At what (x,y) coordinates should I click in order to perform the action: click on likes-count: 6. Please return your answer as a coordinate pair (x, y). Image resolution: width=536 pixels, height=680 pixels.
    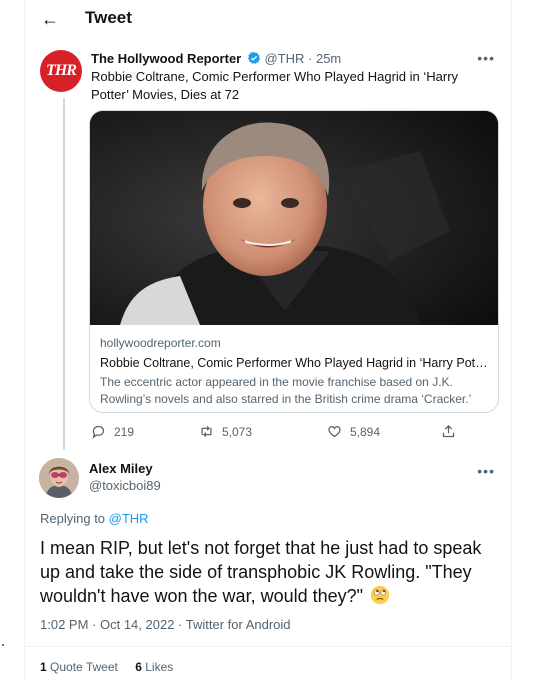
    Looking at the image, I should click on (138, 667).